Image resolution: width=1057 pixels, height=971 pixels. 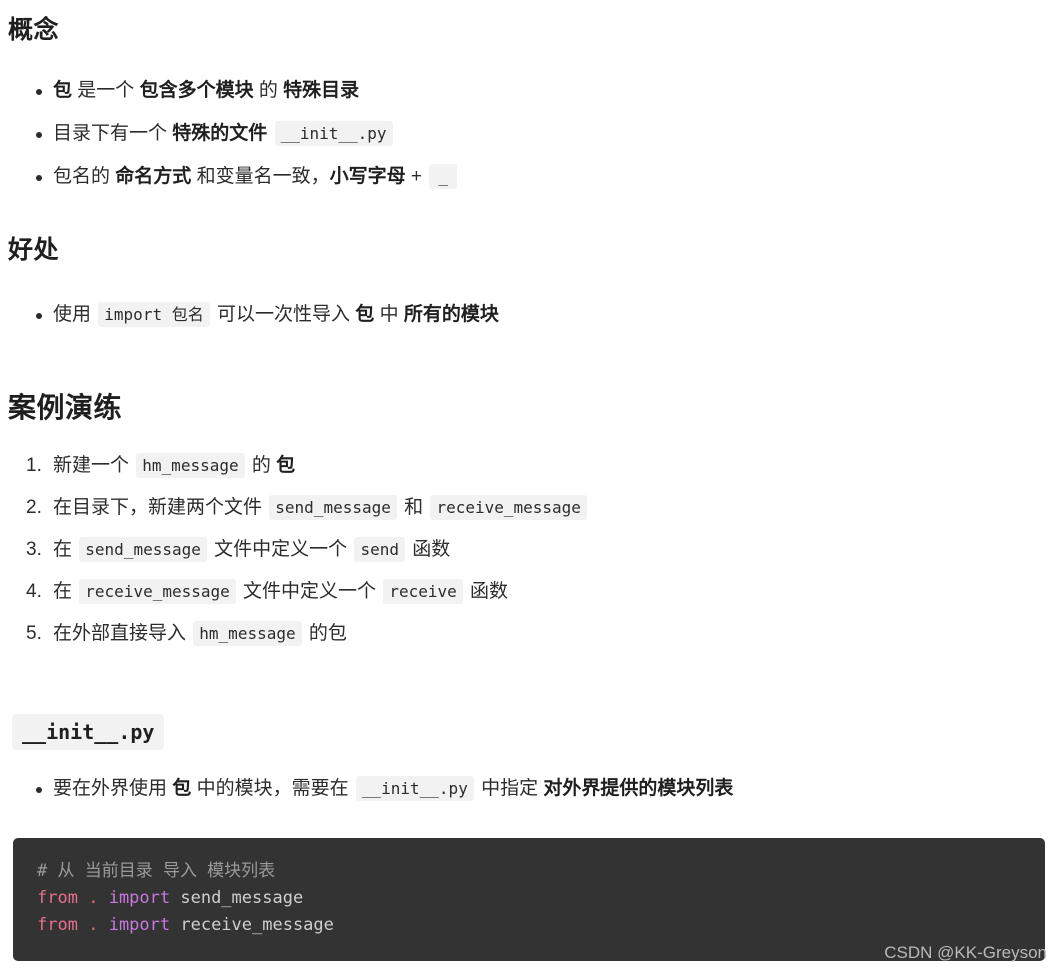 What do you see at coordinates (34, 591) in the screenshot?
I see `list-item-number: 4.` at bounding box center [34, 591].